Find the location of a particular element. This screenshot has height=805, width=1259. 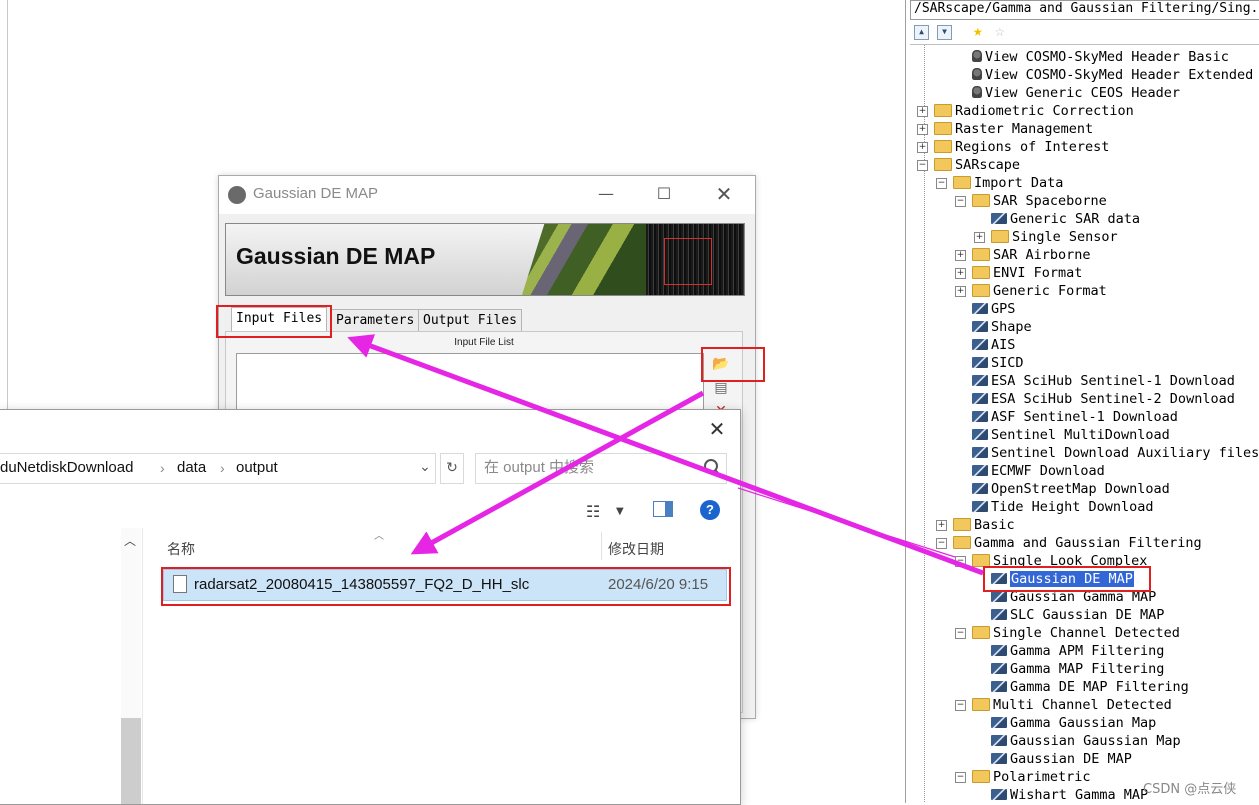

tree-item: SAR Airborne is located at coordinates (1031, 255).